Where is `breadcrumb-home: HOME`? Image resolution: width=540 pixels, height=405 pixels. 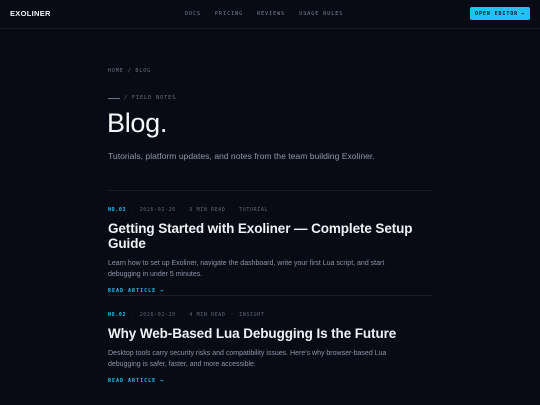
breadcrumb-home: HOME is located at coordinates (116, 71).